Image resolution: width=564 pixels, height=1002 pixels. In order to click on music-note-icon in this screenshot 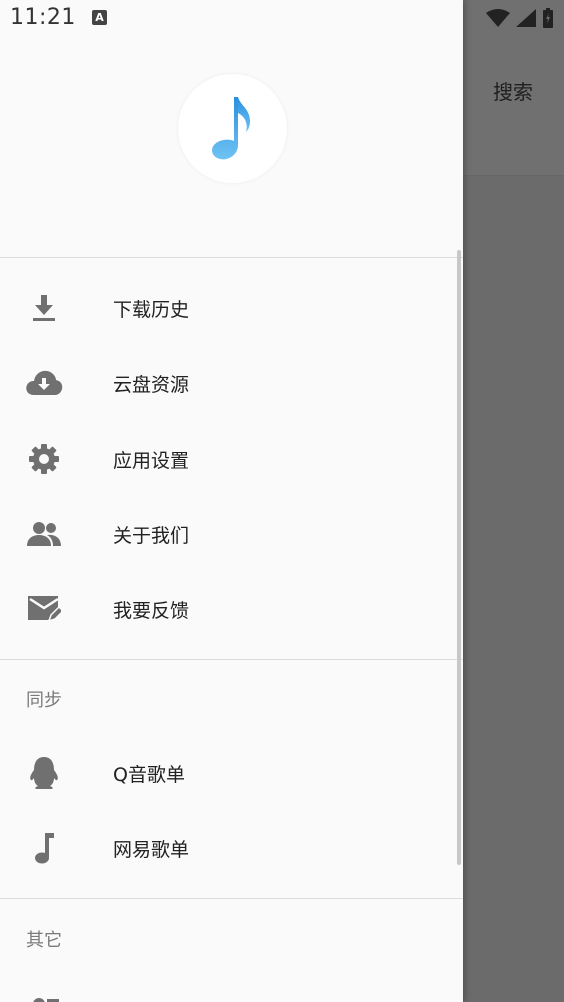, I will do `click(44, 848)`.